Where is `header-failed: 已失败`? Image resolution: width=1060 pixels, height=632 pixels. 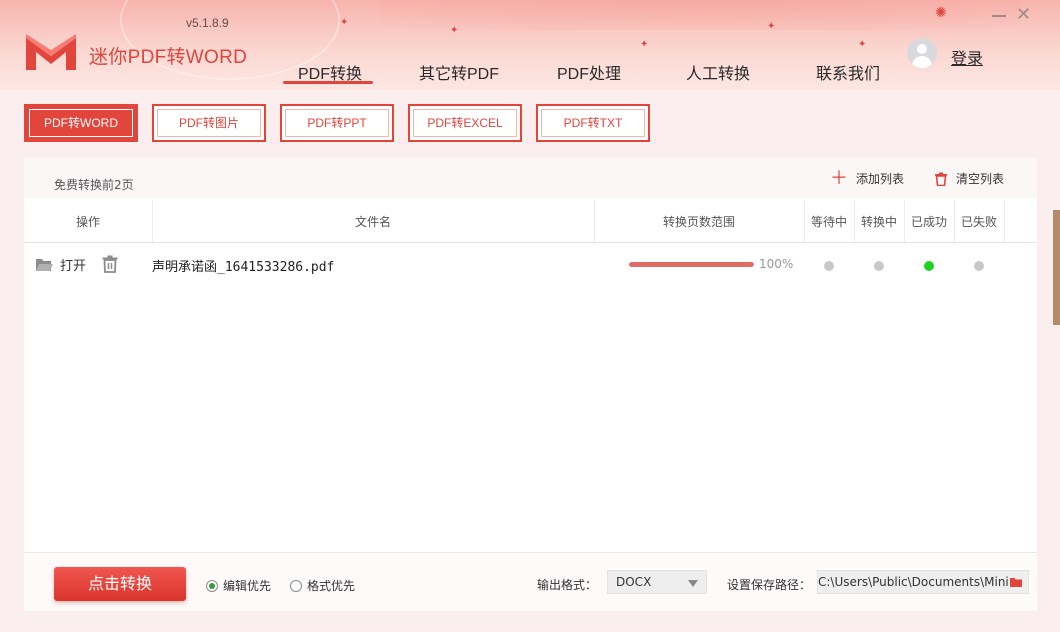 header-failed: 已失败 is located at coordinates (978, 222).